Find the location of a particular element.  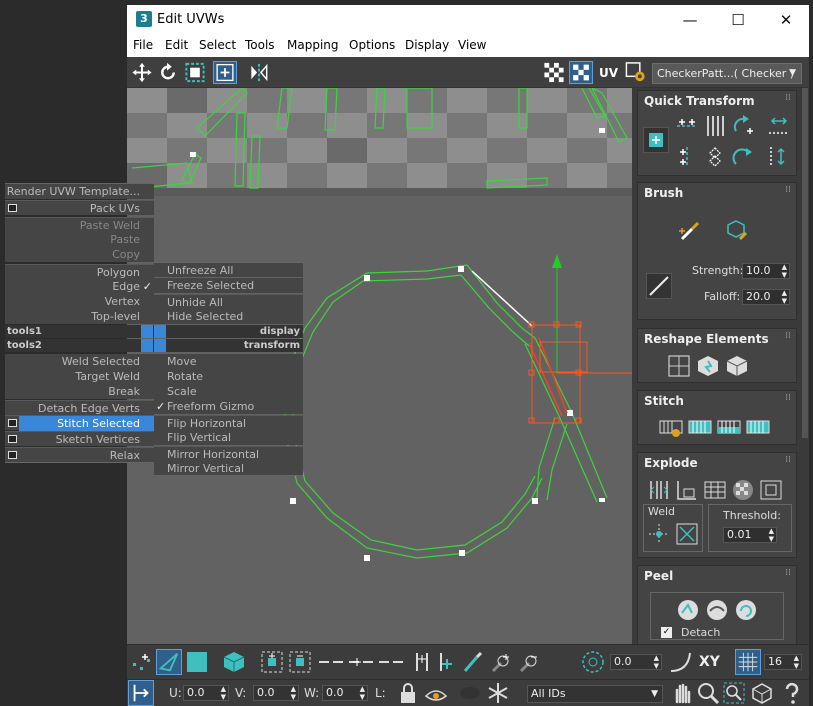

soft-selection-icon is located at coordinates (593, 662).